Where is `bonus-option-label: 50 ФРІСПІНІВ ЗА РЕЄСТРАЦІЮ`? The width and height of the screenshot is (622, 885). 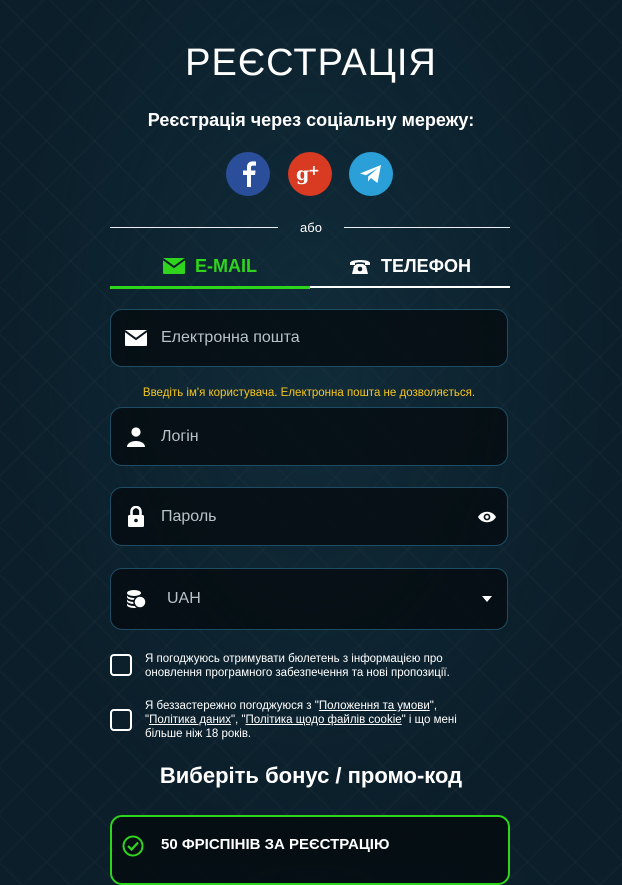
bonus-option-label: 50 ФРІСПІНІВ ЗА РЕЄСТРАЦІЮ is located at coordinates (275, 844).